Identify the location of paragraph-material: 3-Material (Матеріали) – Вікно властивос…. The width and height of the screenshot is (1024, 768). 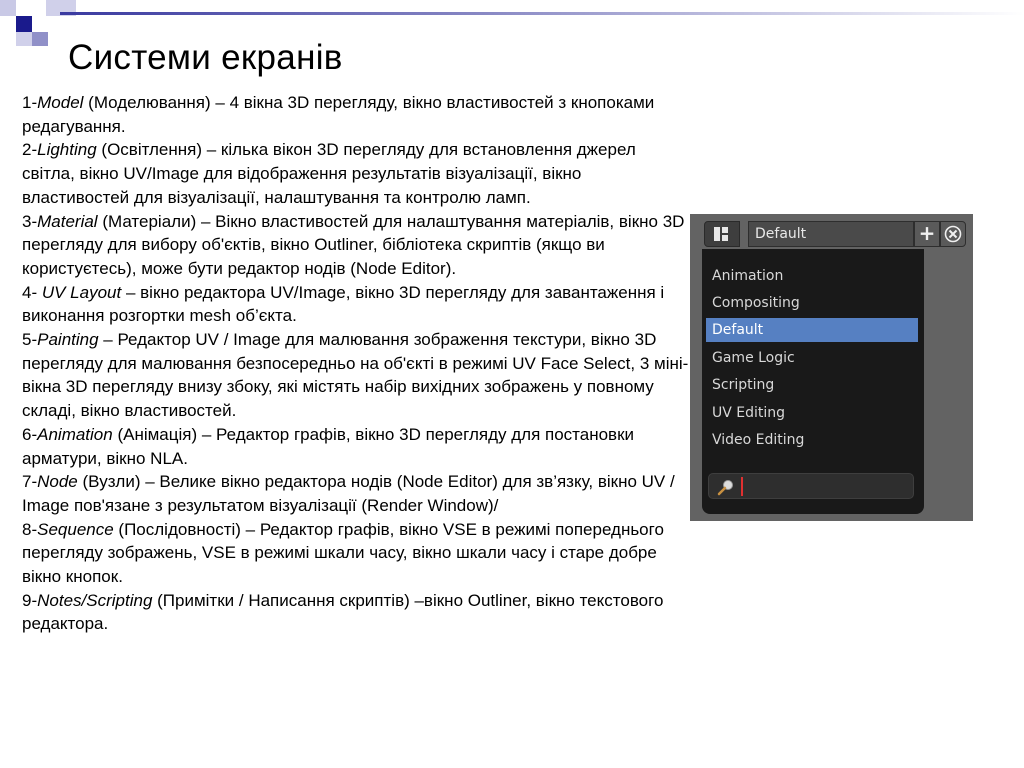
(353, 244).